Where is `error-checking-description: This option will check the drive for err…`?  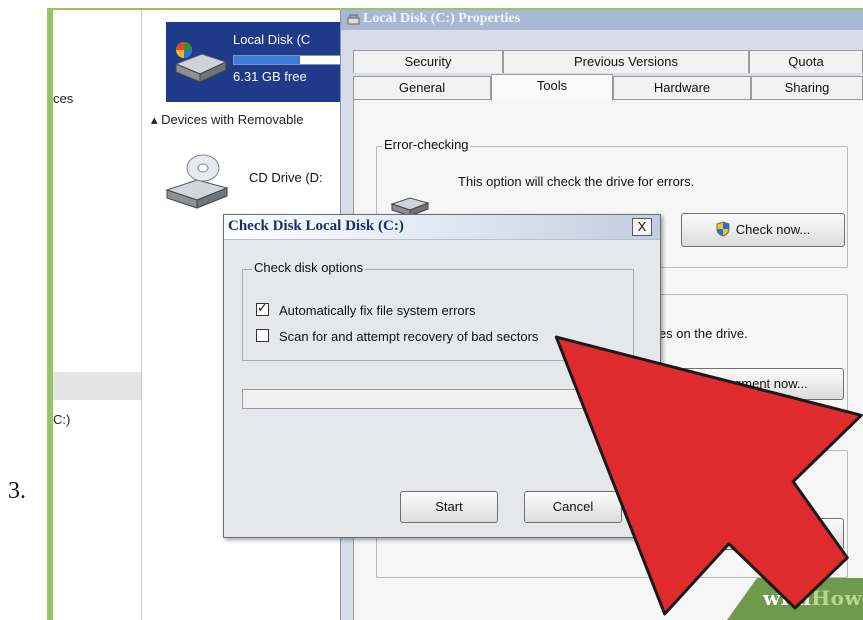 error-checking-description: This option will check the drive for err… is located at coordinates (576, 181).